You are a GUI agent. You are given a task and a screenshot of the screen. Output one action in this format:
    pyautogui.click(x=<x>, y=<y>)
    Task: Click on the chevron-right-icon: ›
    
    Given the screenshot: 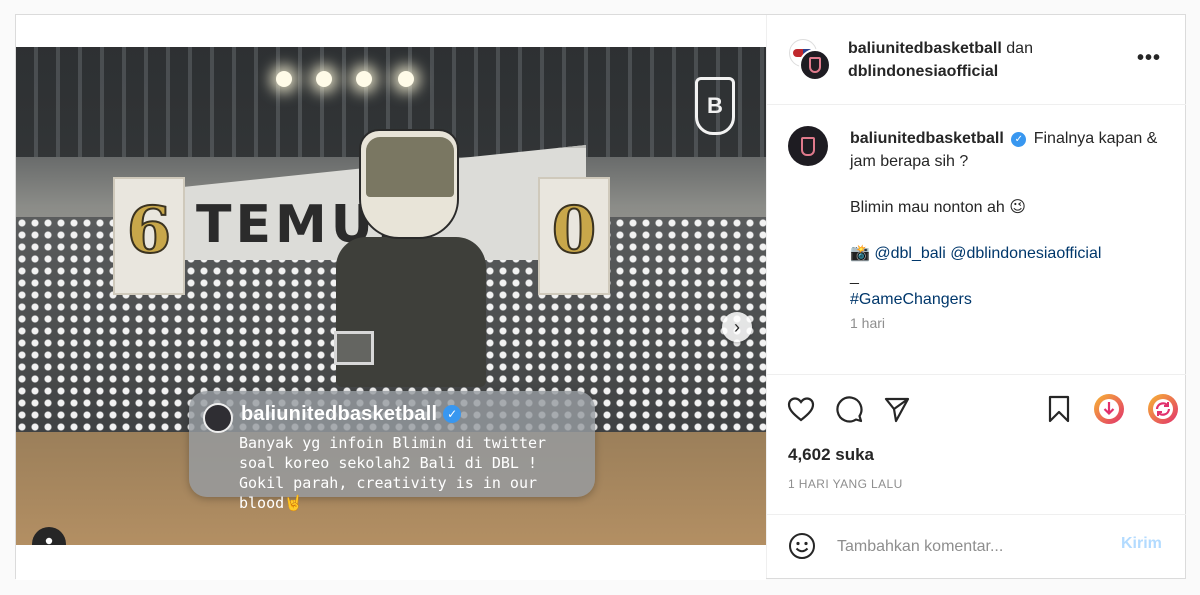 What is the action you would take?
    pyautogui.click(x=737, y=327)
    